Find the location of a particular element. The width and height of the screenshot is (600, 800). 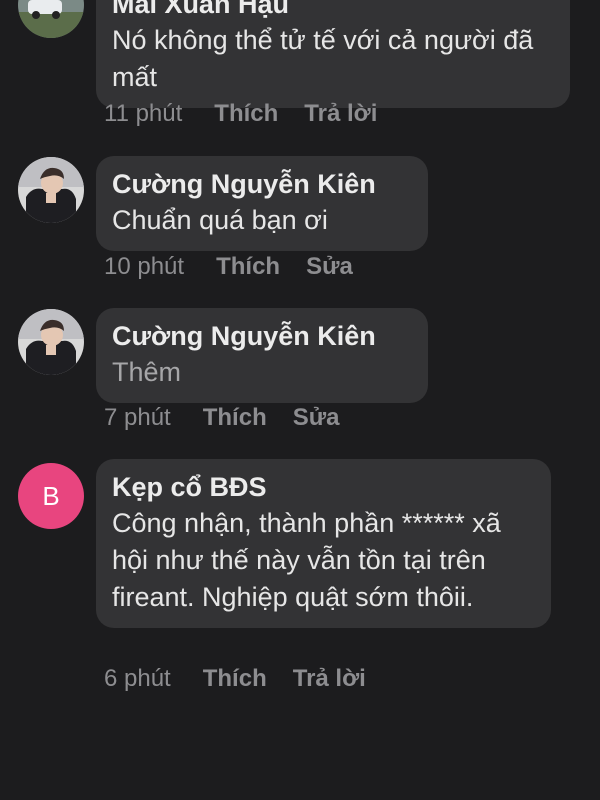

comment-actions: 11 phút Thích Trả lời is located at coordinates (253, 114).